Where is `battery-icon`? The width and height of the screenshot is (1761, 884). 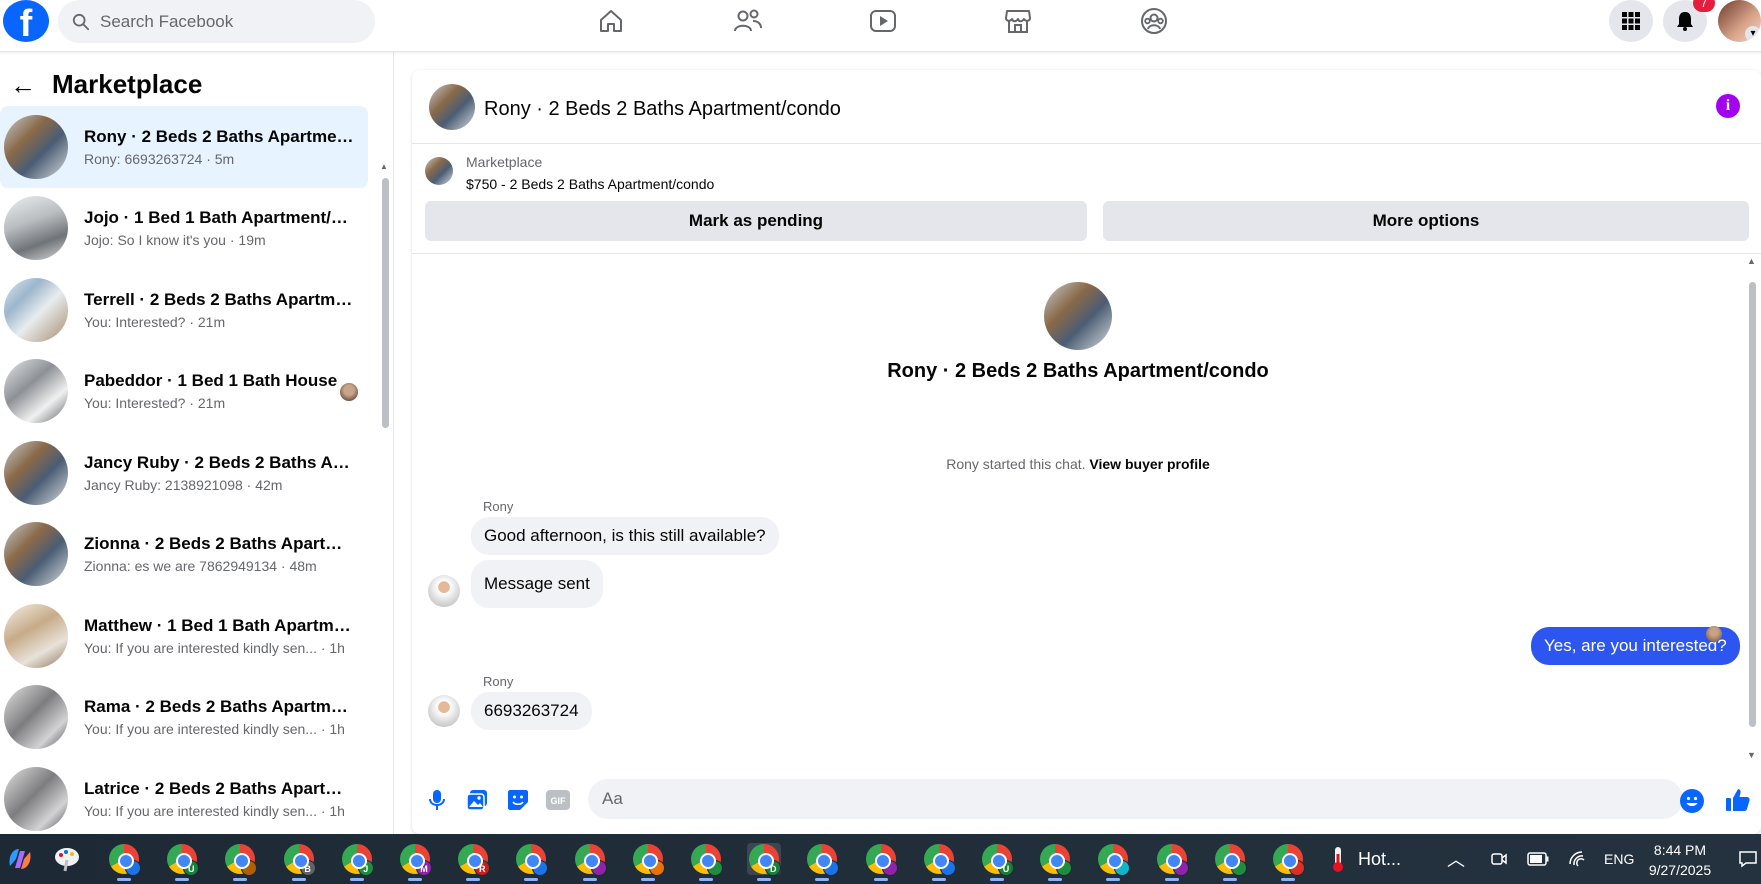
battery-icon is located at coordinates (1538, 859).